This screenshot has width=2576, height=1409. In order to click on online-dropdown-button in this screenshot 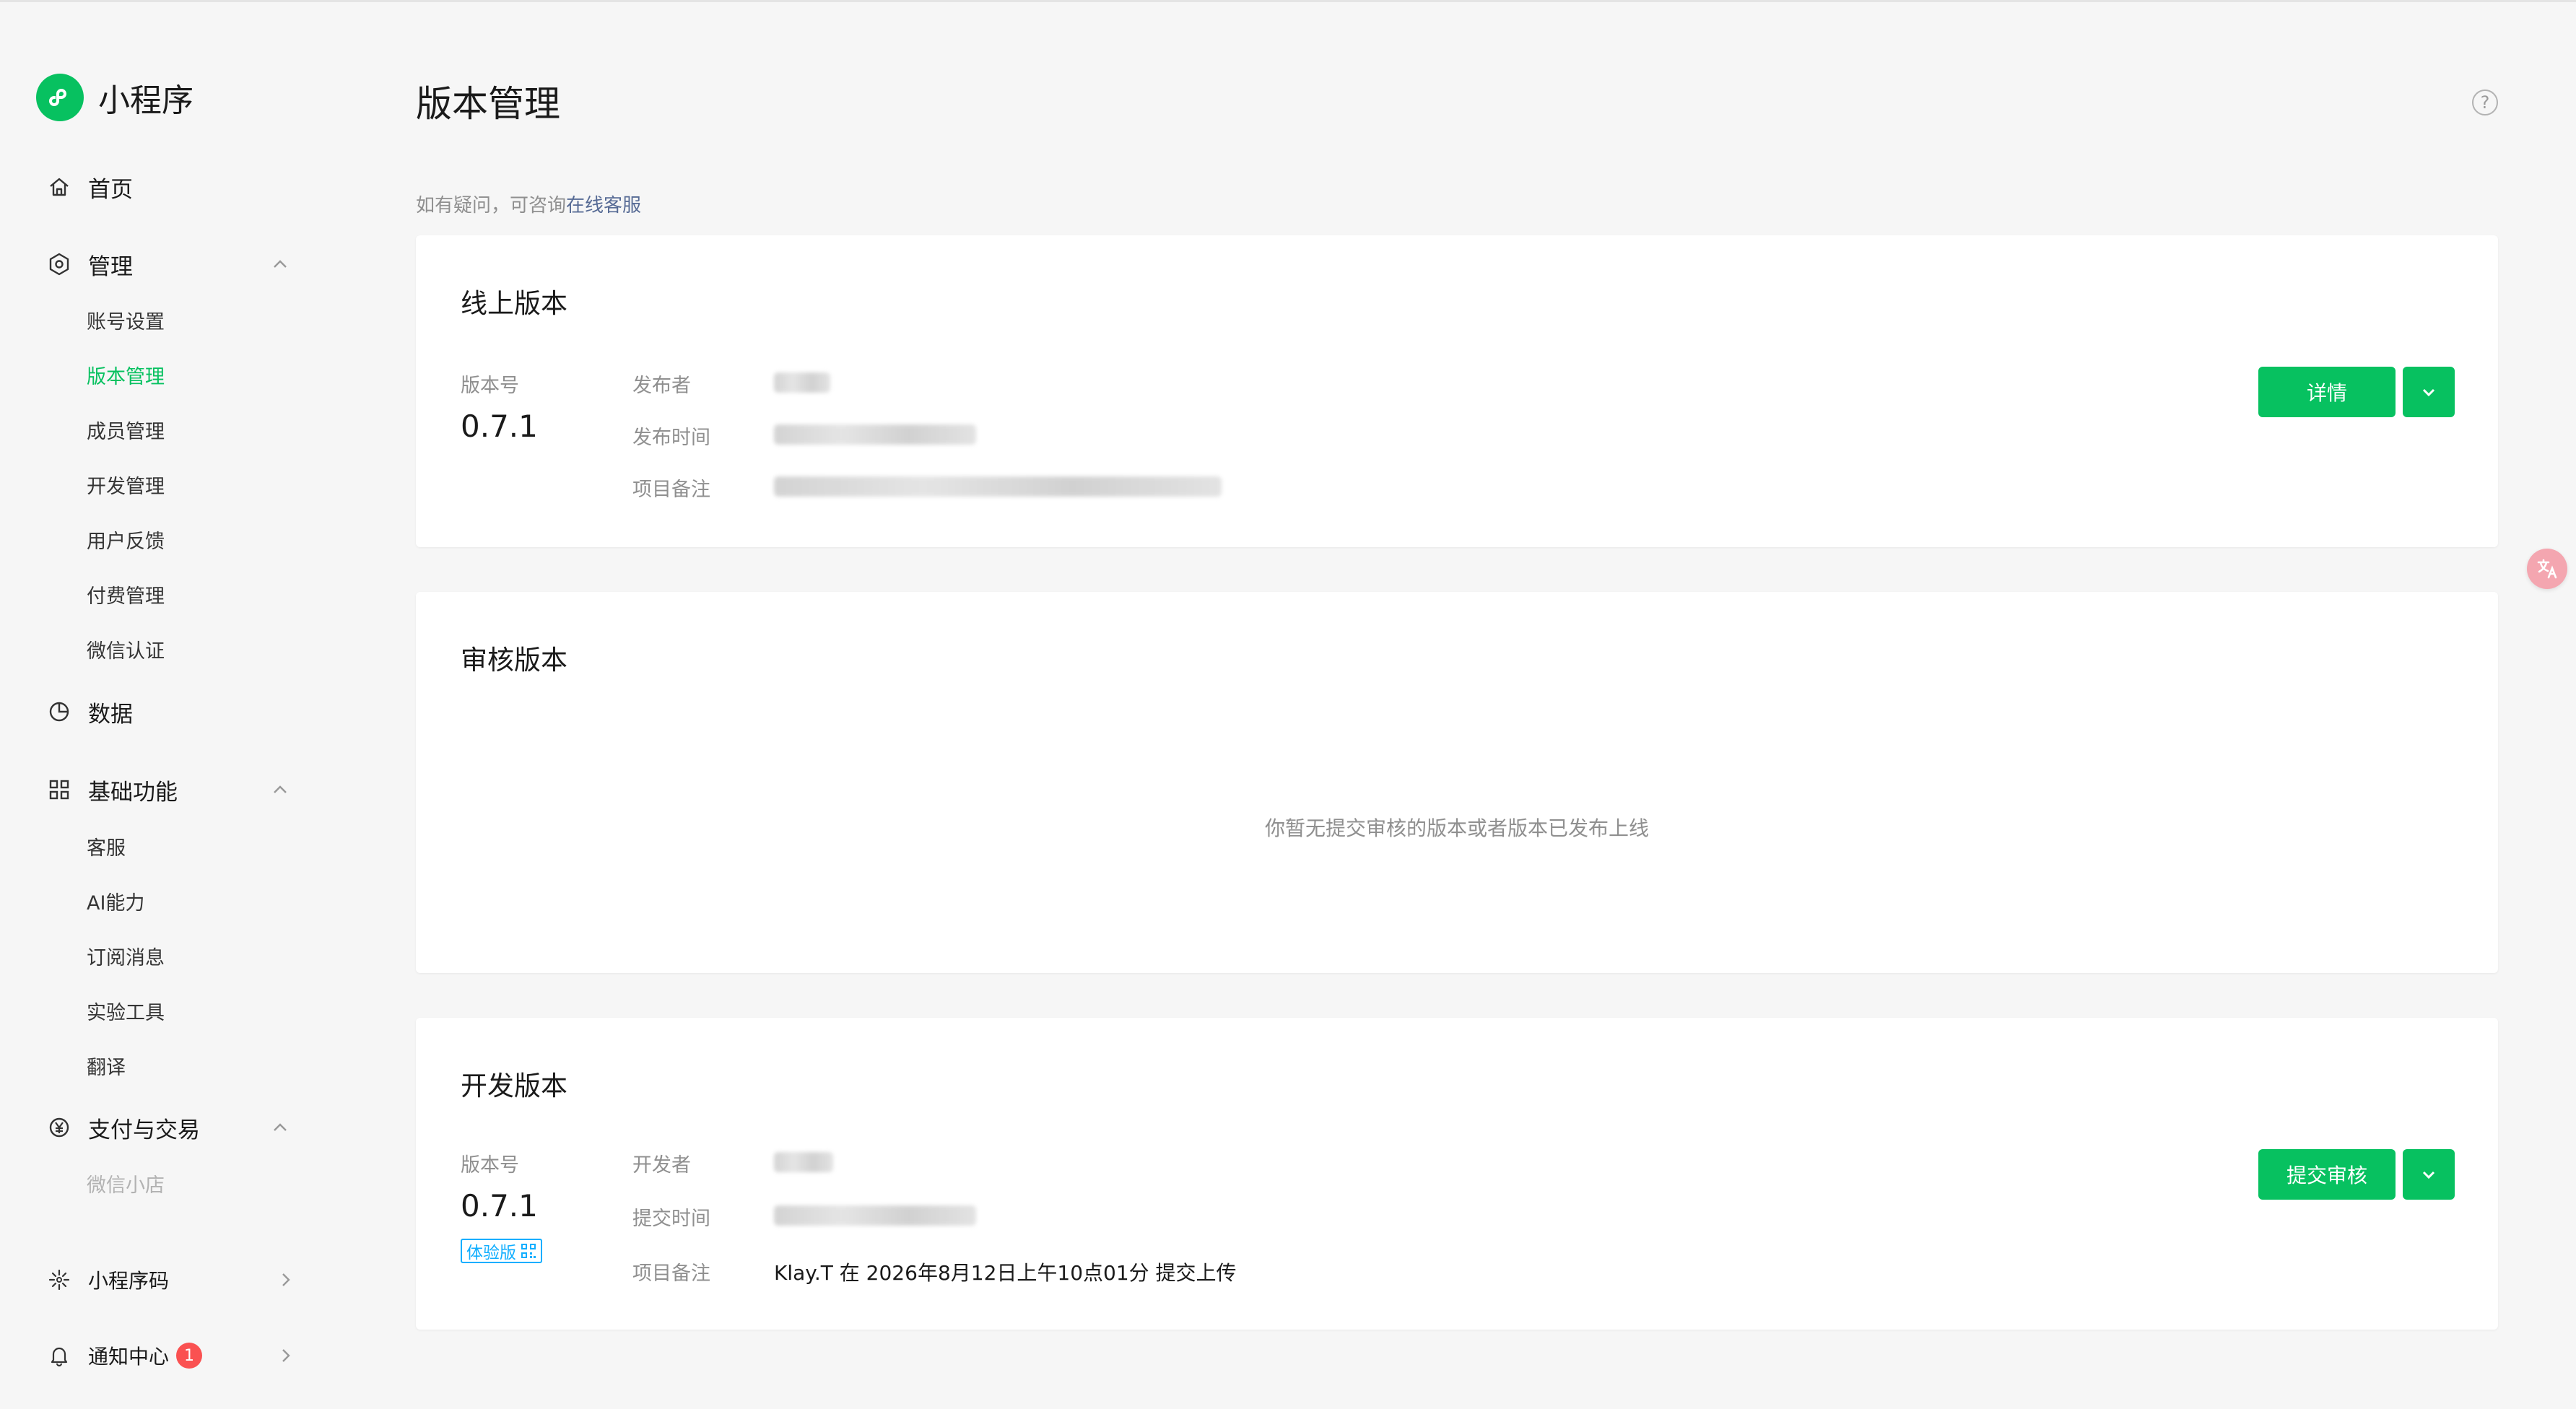, I will do `click(2429, 392)`.